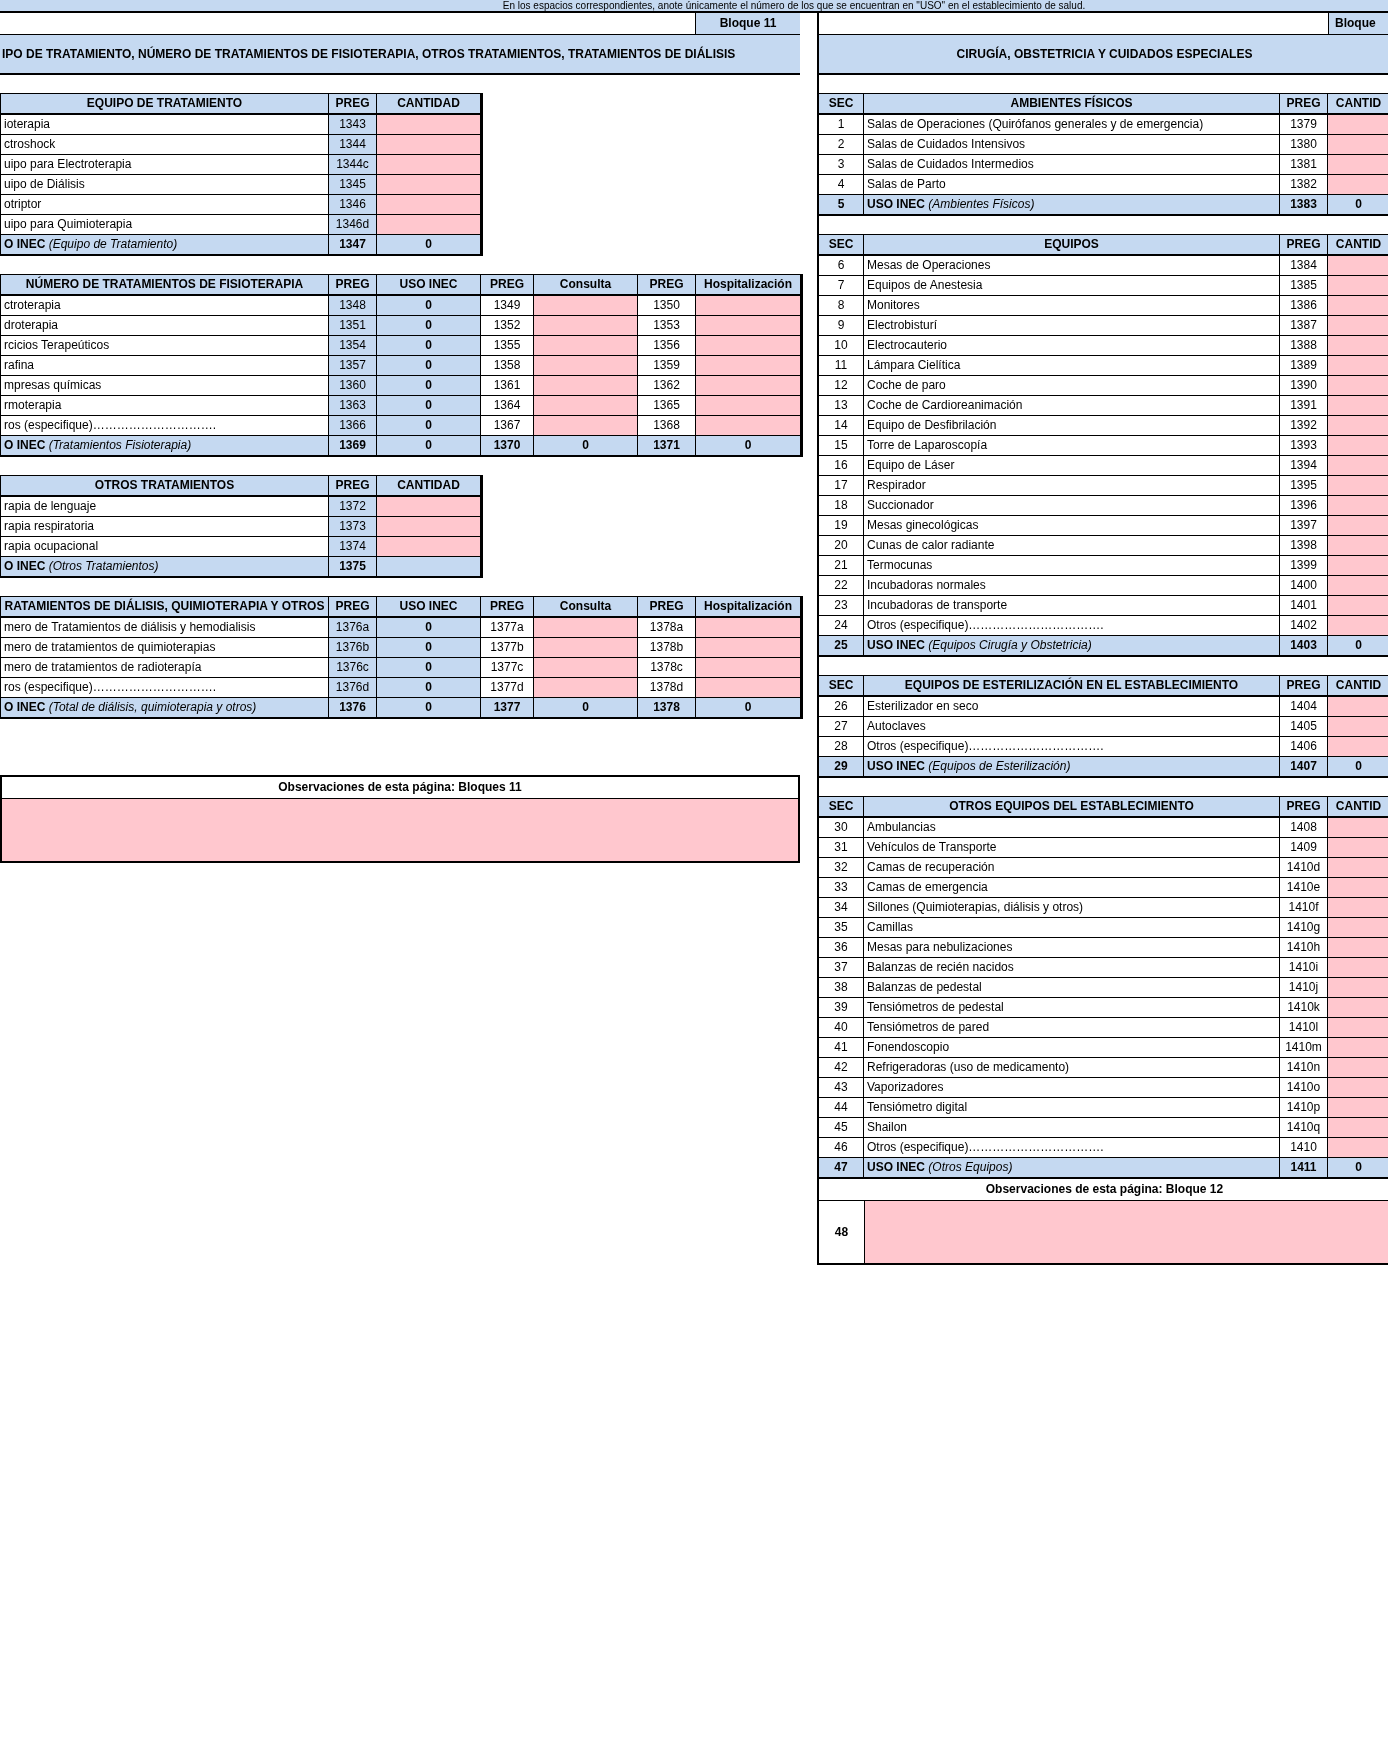  What do you see at coordinates (841, 346) in the screenshot?
I see `row-number: 10` at bounding box center [841, 346].